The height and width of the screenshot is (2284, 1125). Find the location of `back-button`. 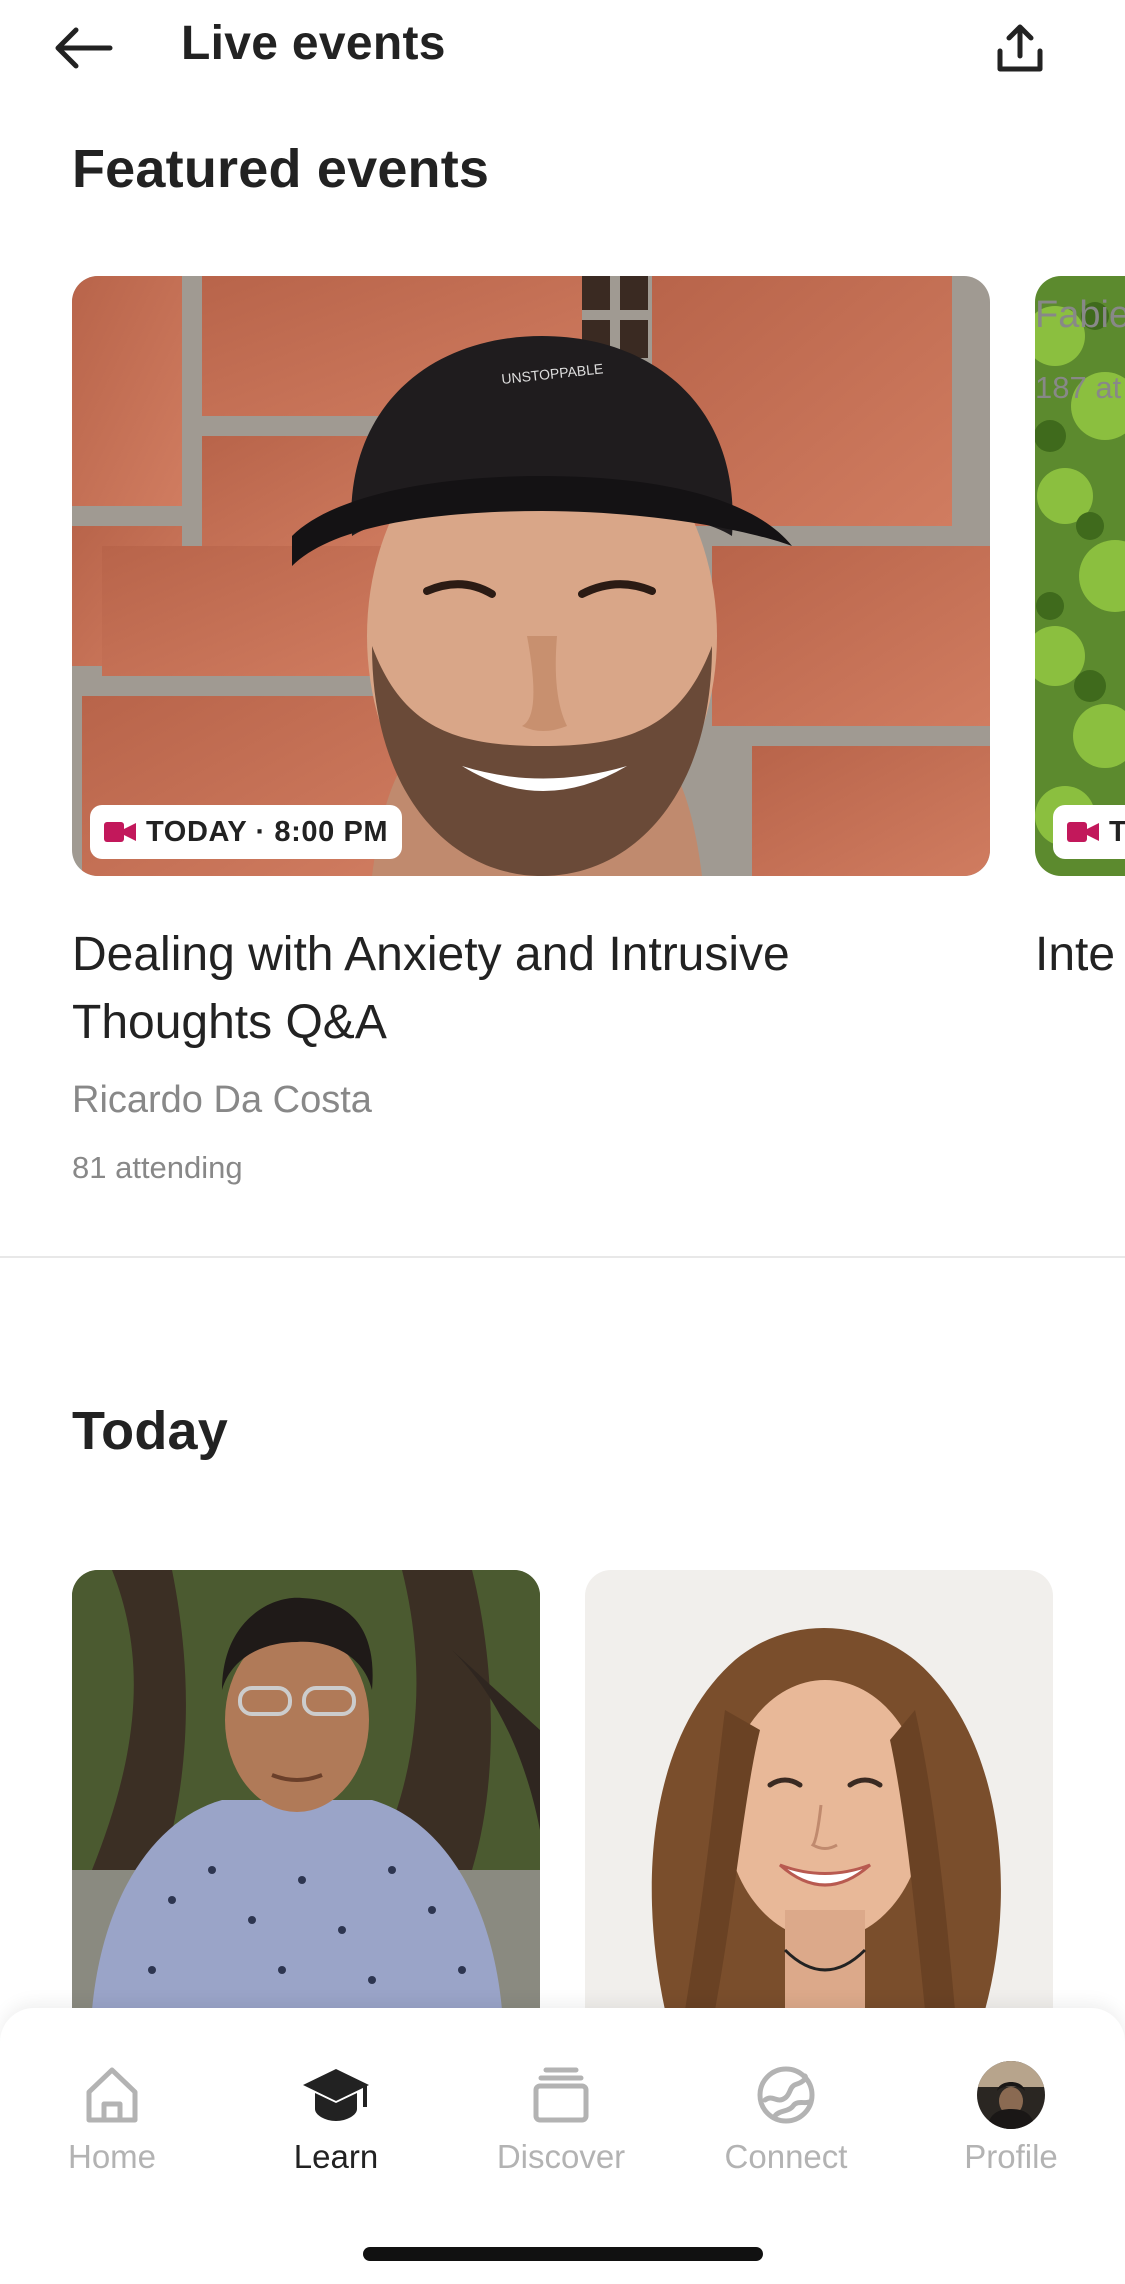

back-button is located at coordinates (90, 48).